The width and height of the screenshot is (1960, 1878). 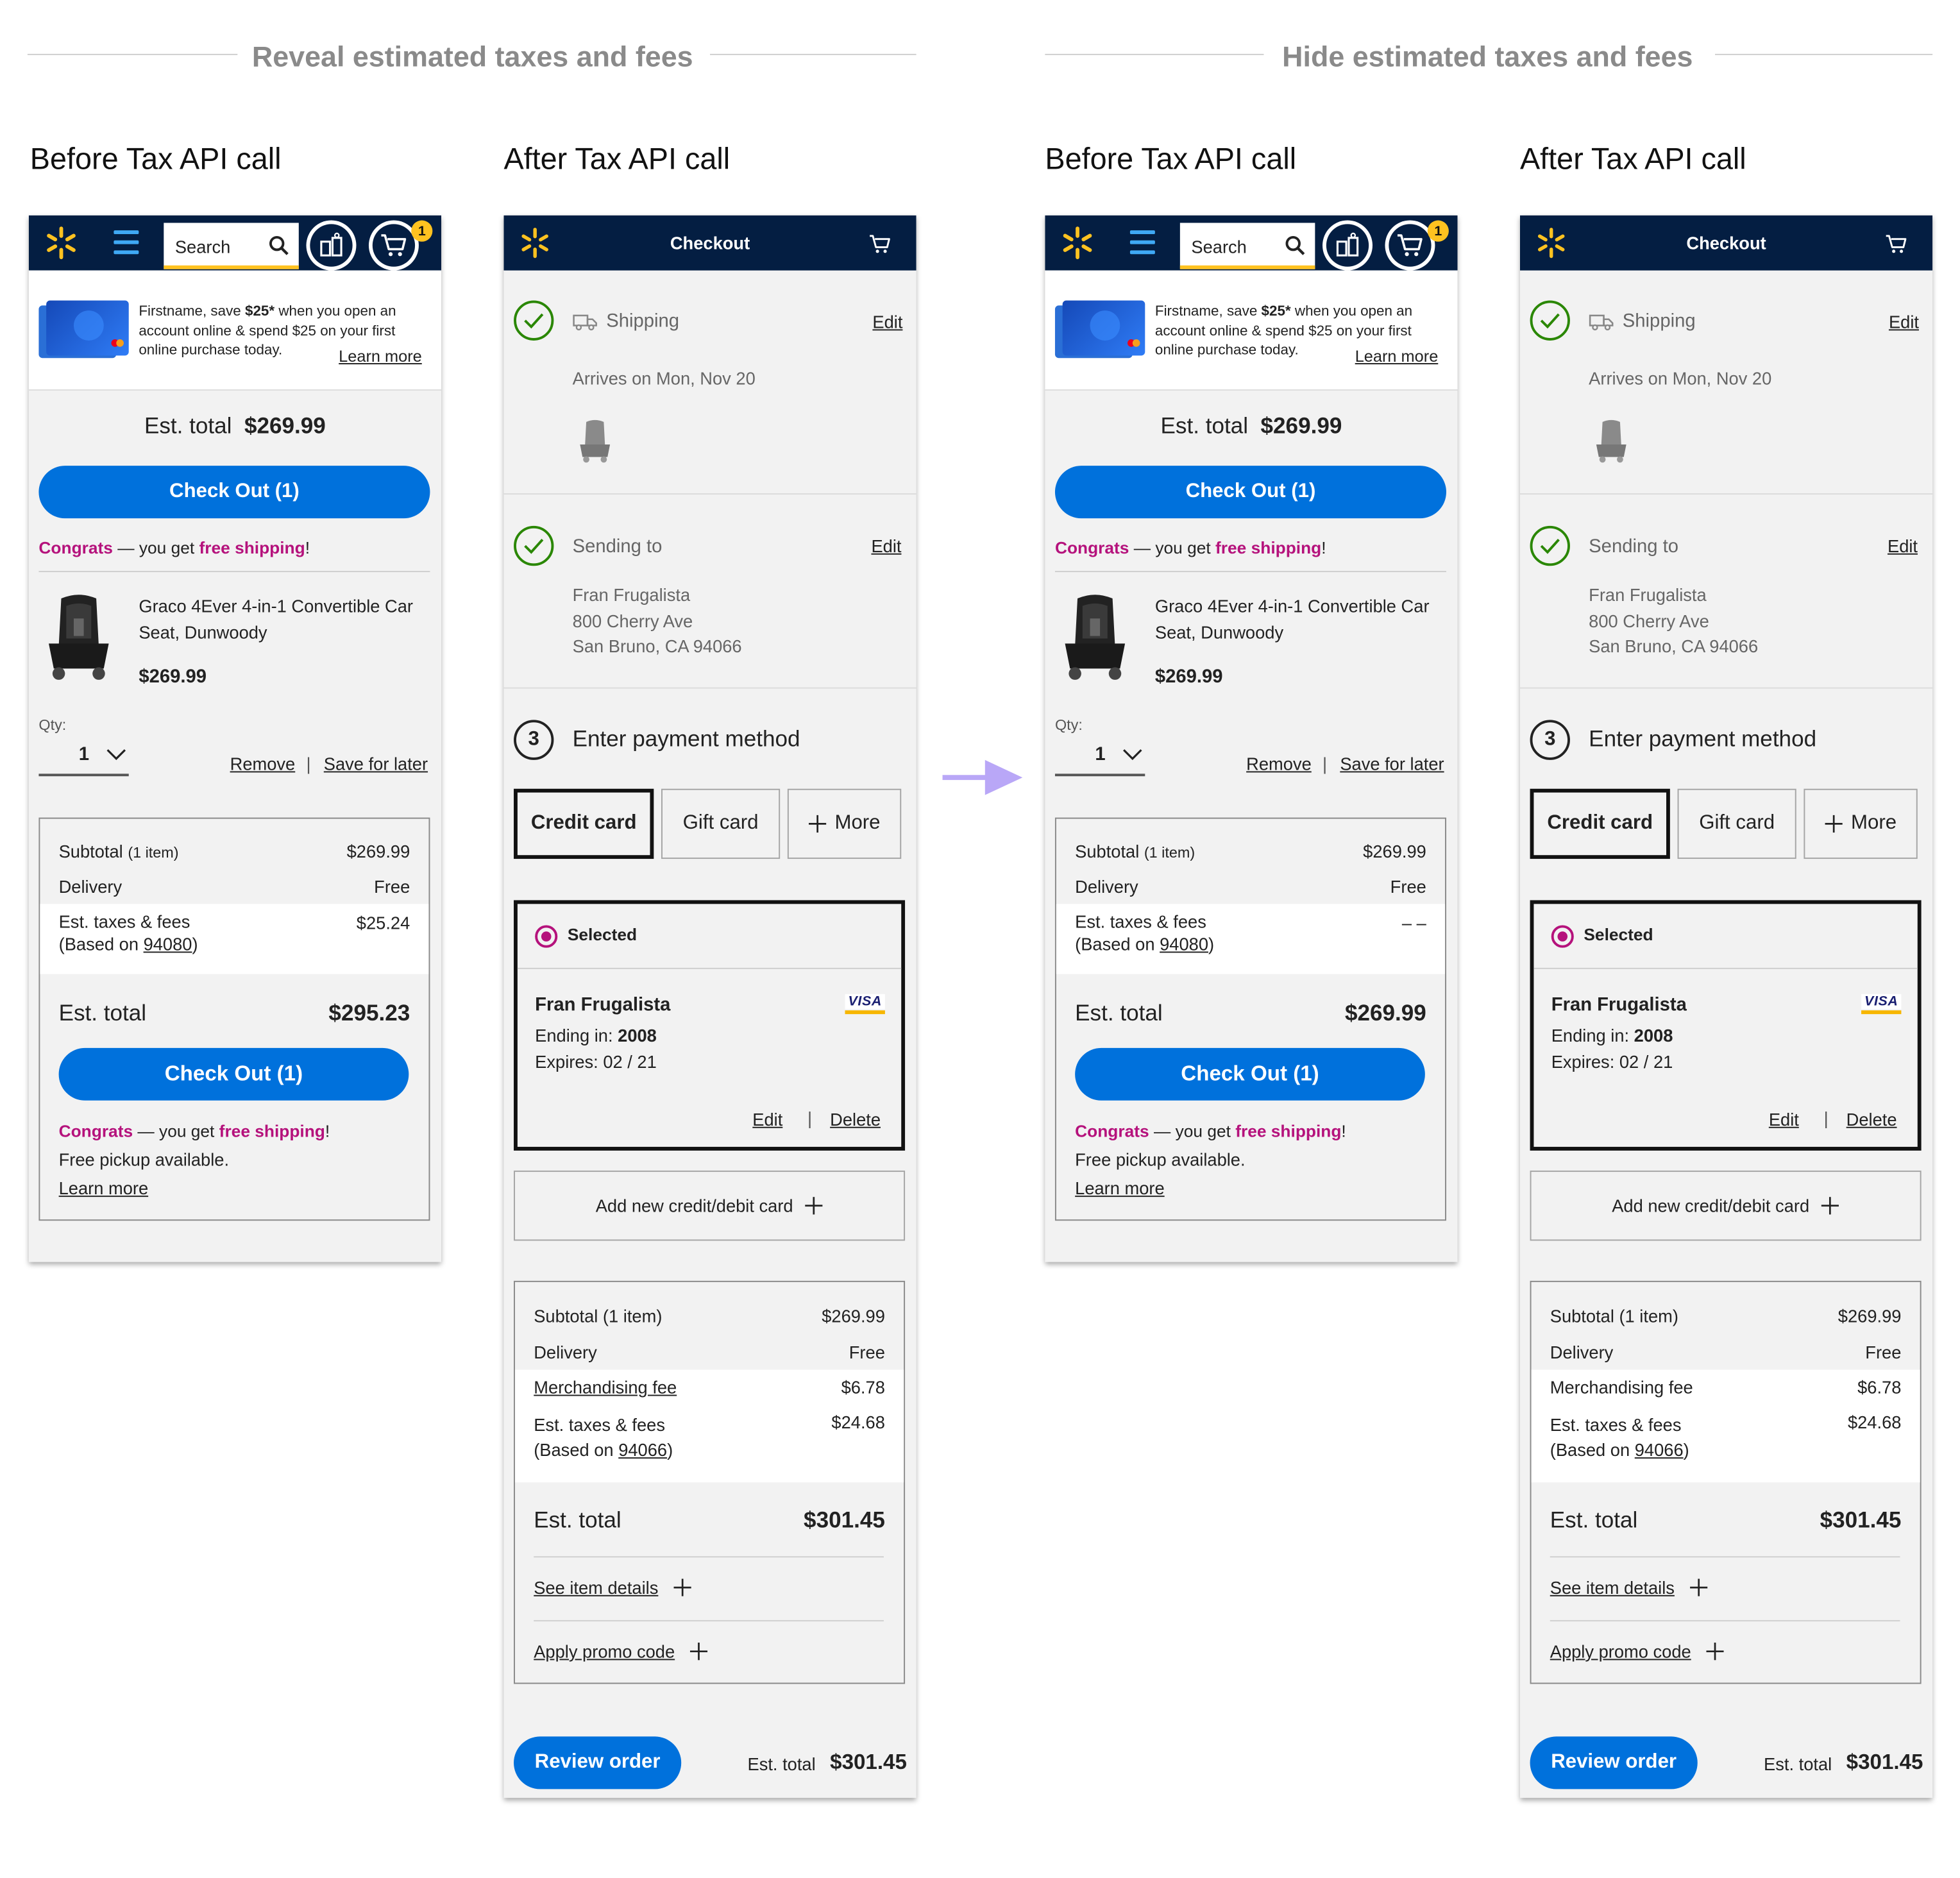 What do you see at coordinates (1190, 547) in the screenshot?
I see `free-shipping-message: Congrats — you get free shipping!` at bounding box center [1190, 547].